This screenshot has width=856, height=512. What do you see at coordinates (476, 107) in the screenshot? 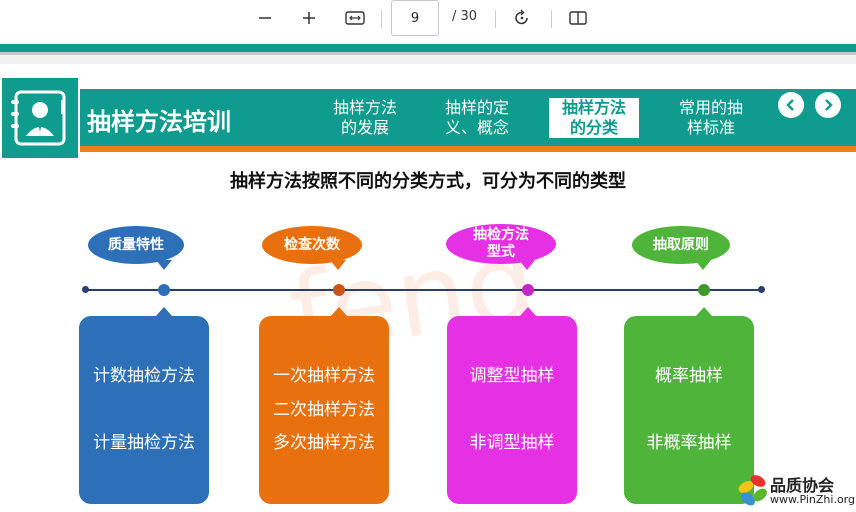
I see `tab-label-line1: 抽样的定` at bounding box center [476, 107].